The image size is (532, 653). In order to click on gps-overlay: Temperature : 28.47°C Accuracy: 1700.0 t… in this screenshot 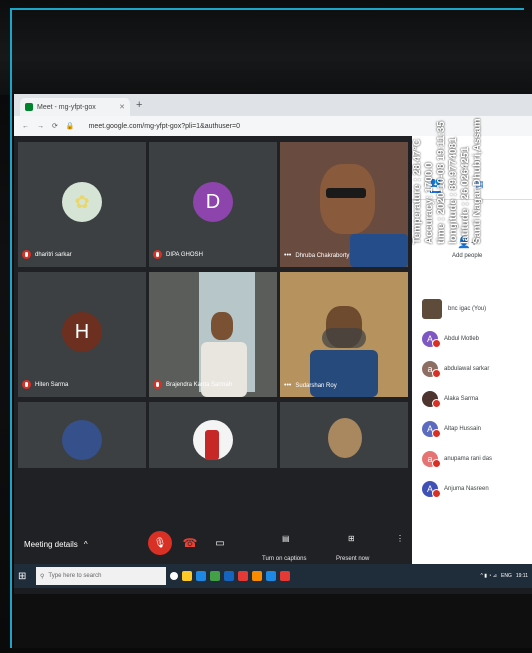, I will do `click(448, 181)`.